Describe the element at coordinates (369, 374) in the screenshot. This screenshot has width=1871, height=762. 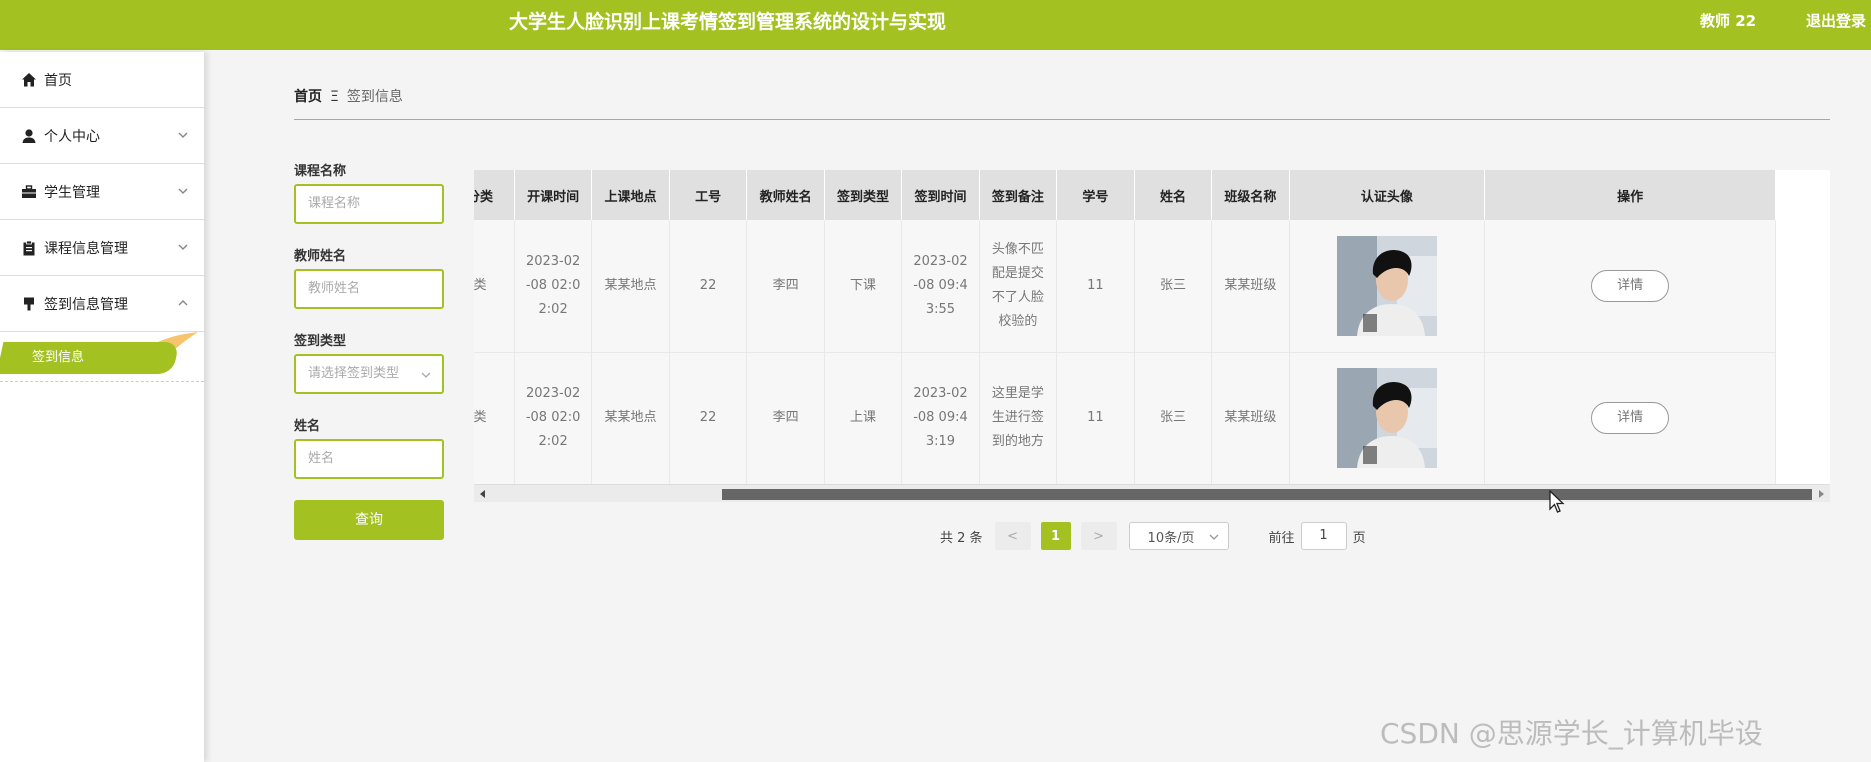
I see `signin-type-select: 请选择签到类型` at that location.